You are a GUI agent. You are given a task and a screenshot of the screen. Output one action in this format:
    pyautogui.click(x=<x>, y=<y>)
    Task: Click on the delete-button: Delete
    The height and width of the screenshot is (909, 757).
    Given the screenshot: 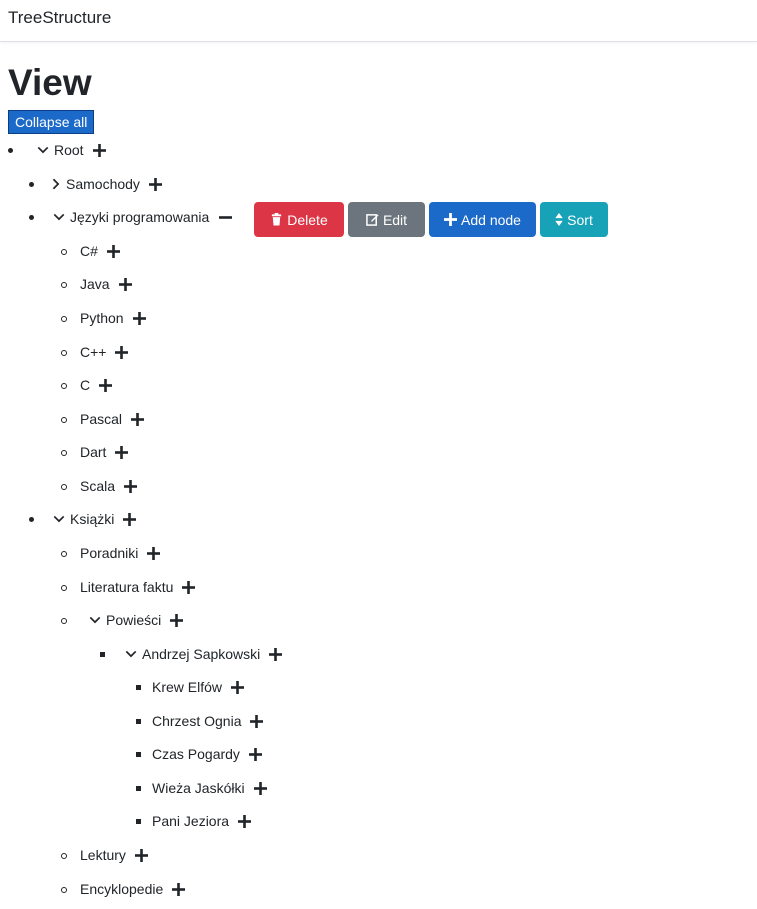 What is the action you would take?
    pyautogui.click(x=299, y=219)
    